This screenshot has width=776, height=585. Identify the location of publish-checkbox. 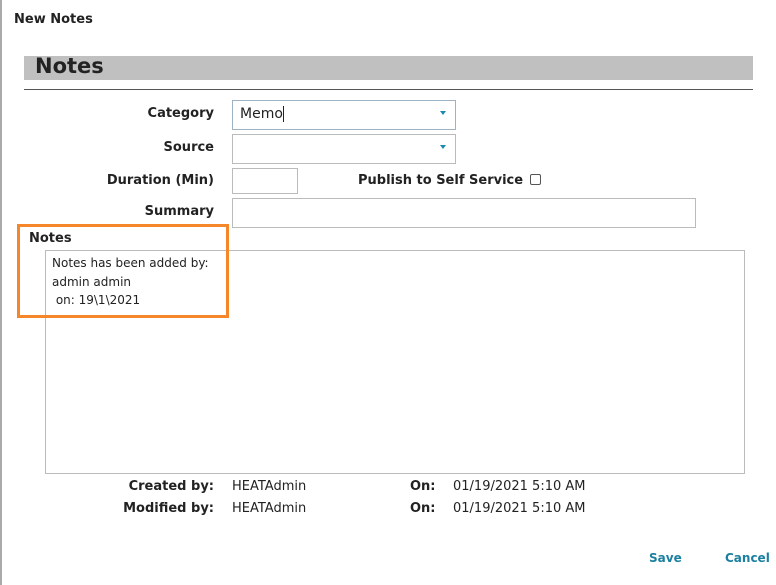
(535, 179).